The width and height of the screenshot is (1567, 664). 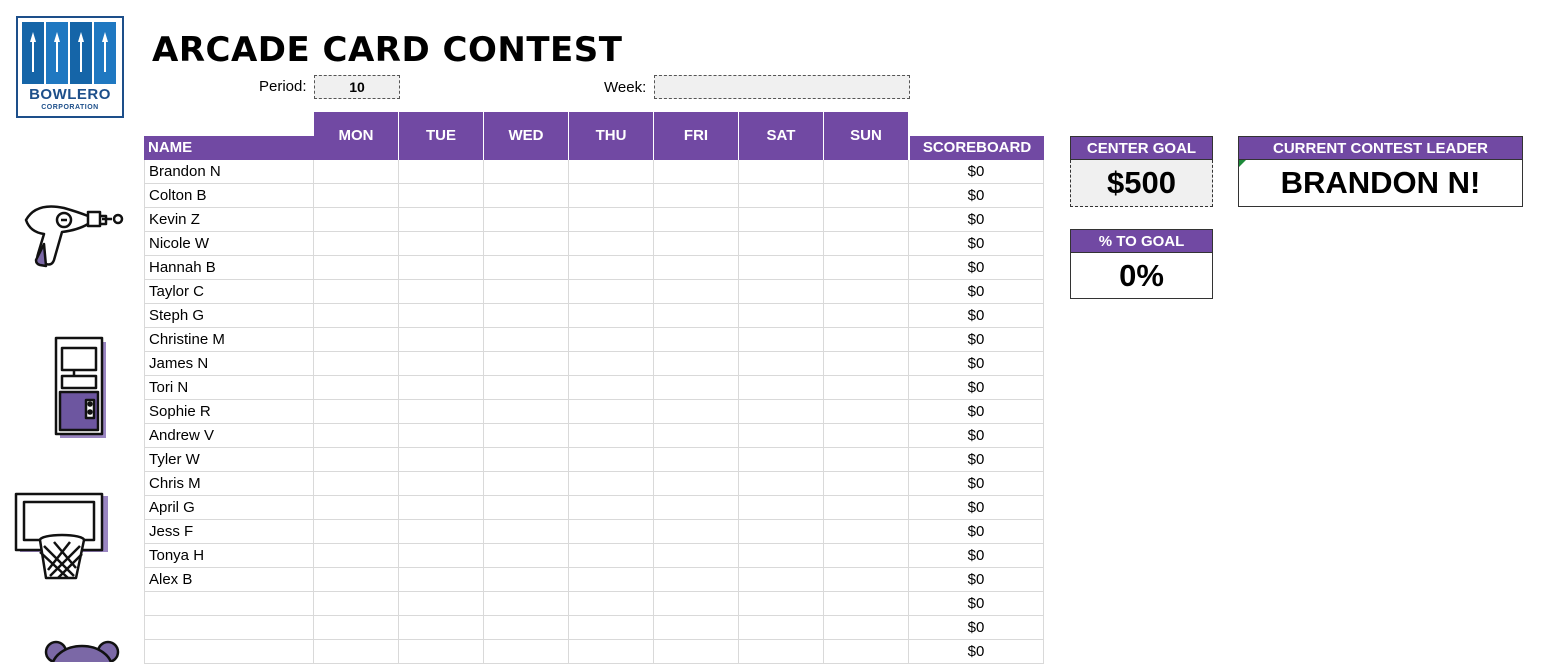 I want to click on name-cell: James N, so click(x=229, y=364).